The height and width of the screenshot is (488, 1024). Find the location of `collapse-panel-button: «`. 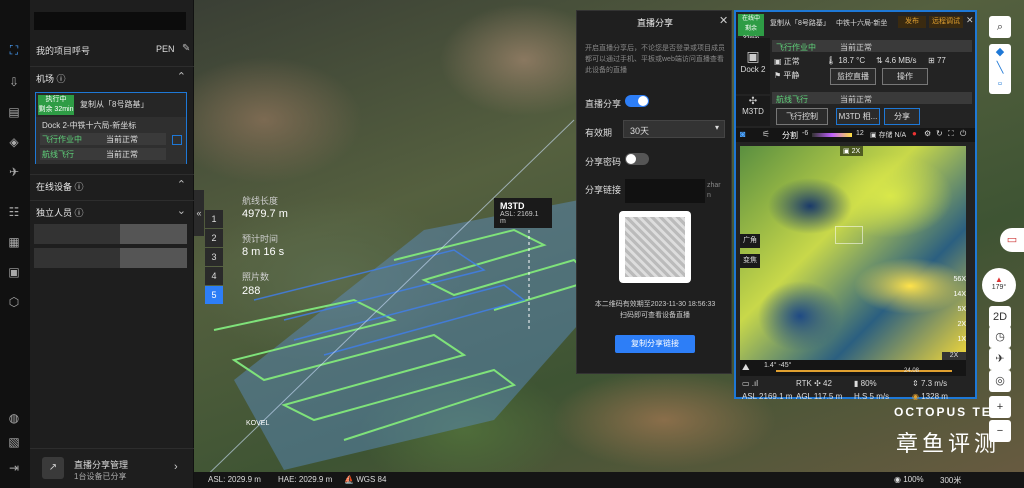

collapse-panel-button: « is located at coordinates (199, 213).